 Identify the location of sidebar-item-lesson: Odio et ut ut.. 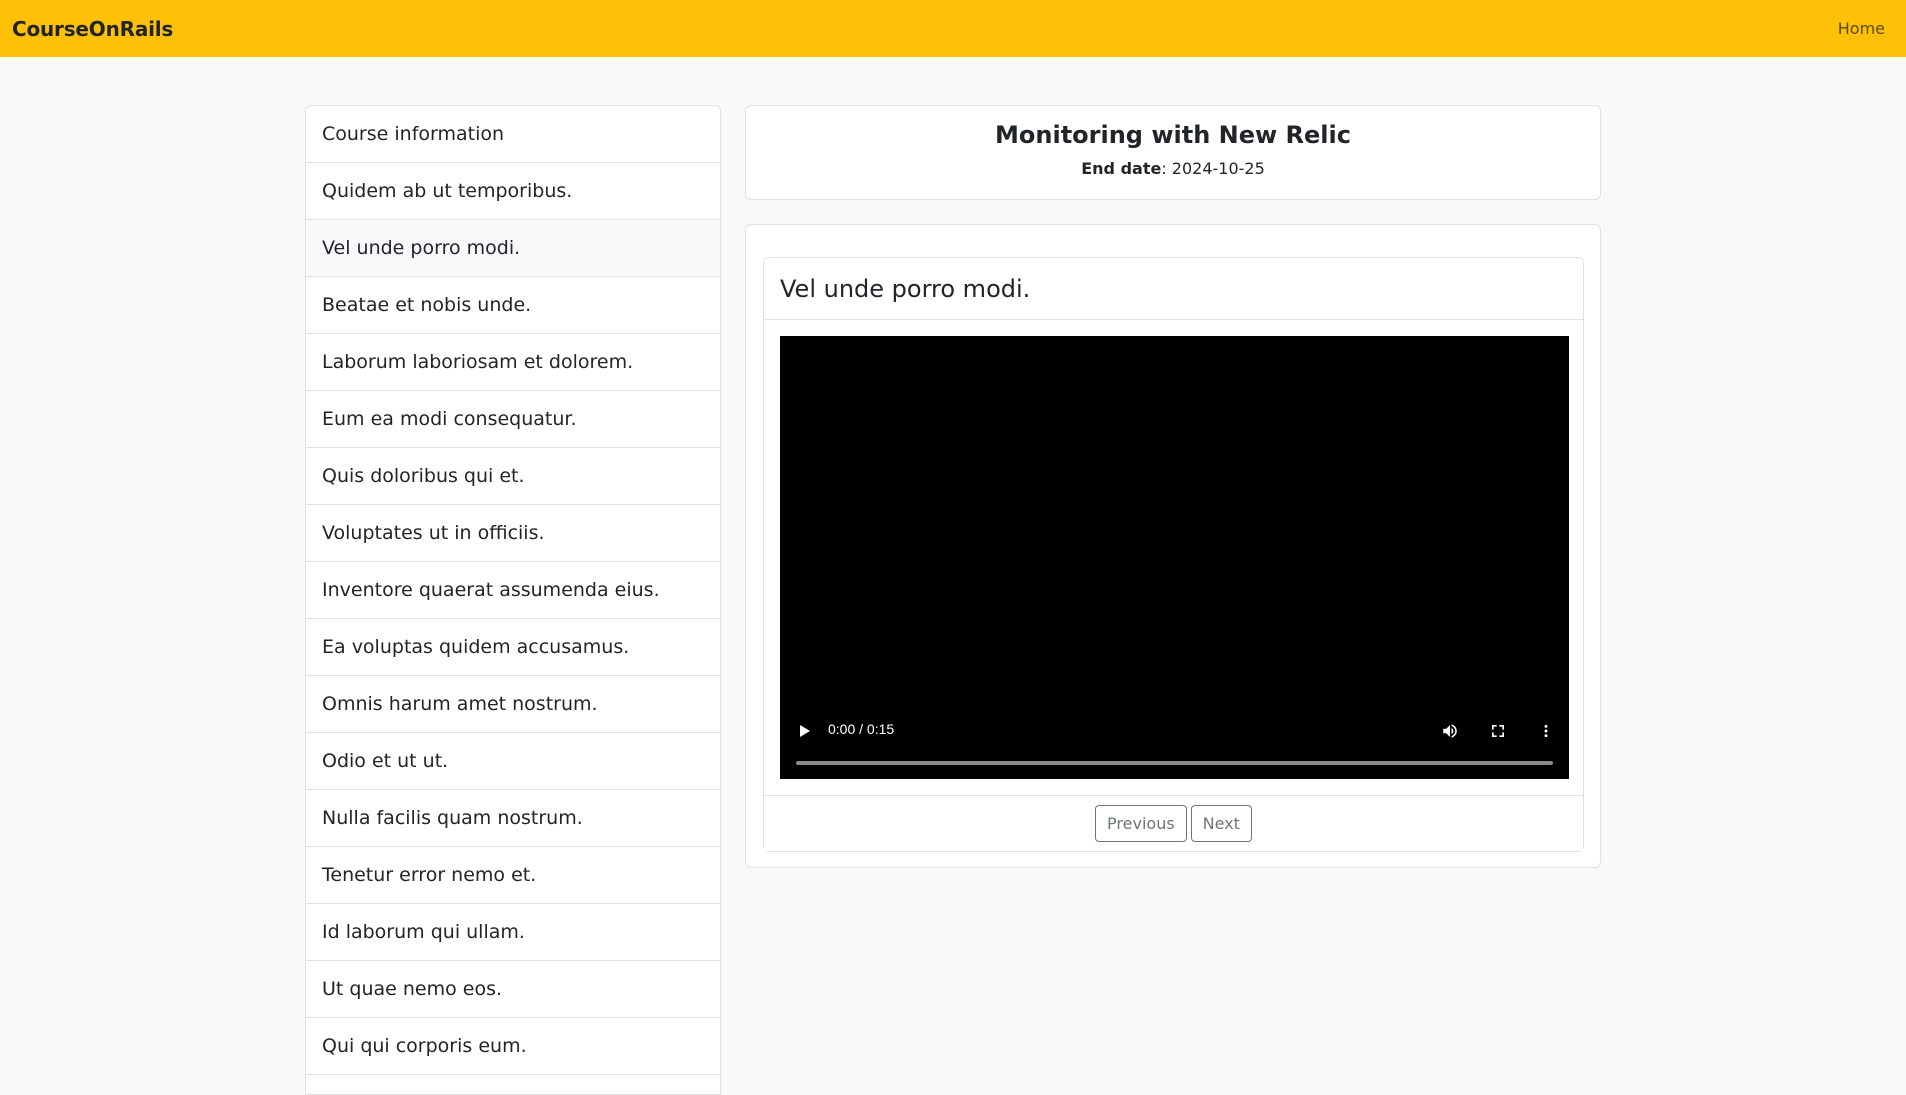
(513, 761).